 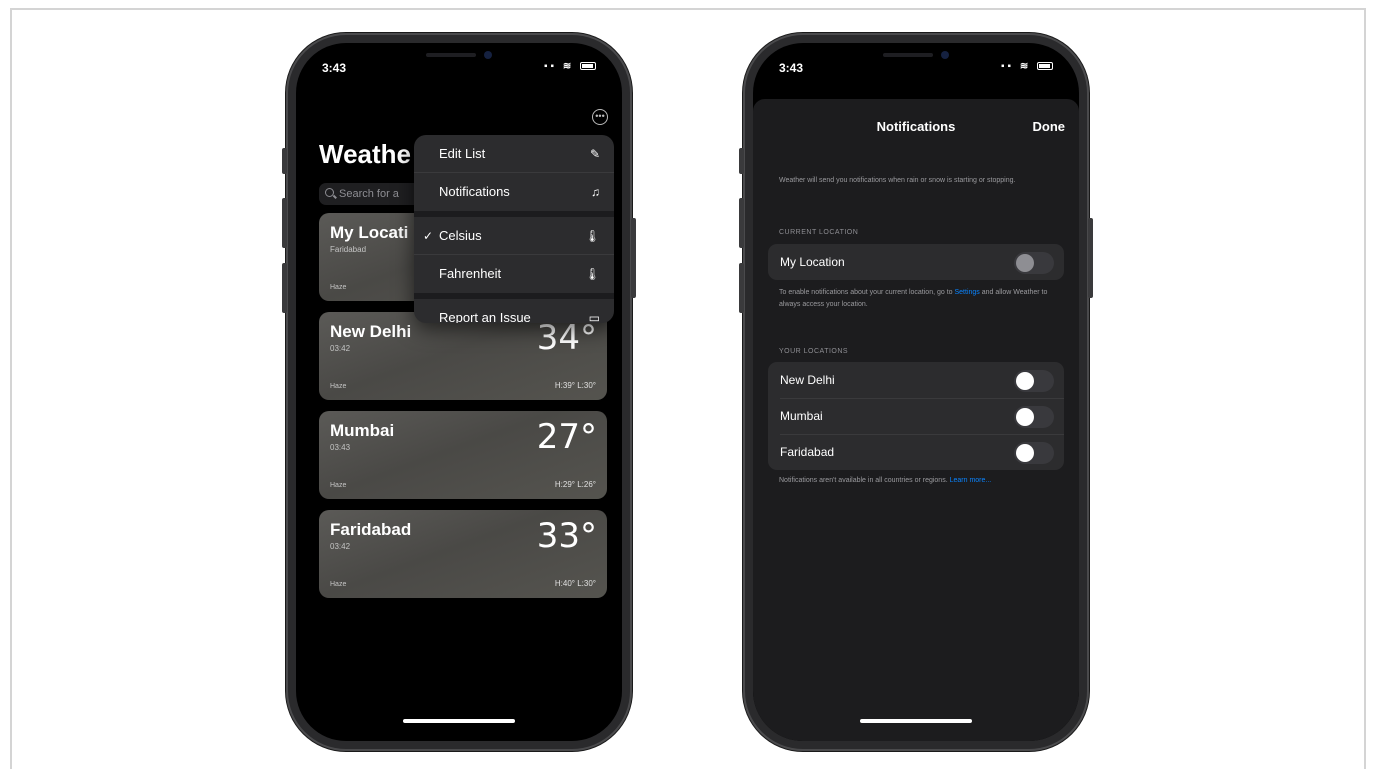 What do you see at coordinates (575, 484) in the screenshot?
I see `card-high-low: H:29° L:26°` at bounding box center [575, 484].